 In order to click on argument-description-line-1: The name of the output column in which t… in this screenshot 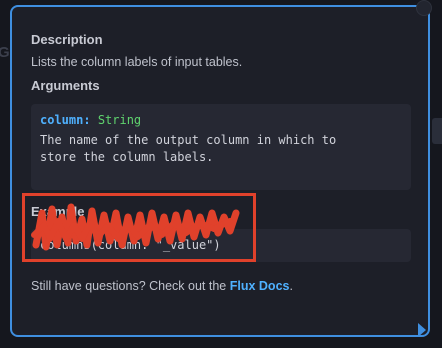, I will do `click(188, 140)`.